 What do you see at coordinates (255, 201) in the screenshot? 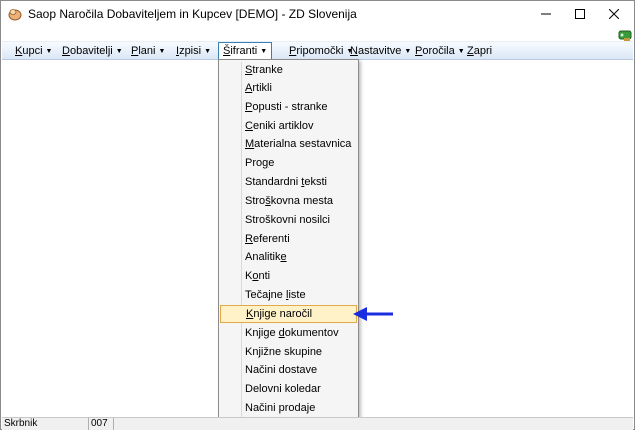
I see `item-label-pre: Stro` at bounding box center [255, 201].